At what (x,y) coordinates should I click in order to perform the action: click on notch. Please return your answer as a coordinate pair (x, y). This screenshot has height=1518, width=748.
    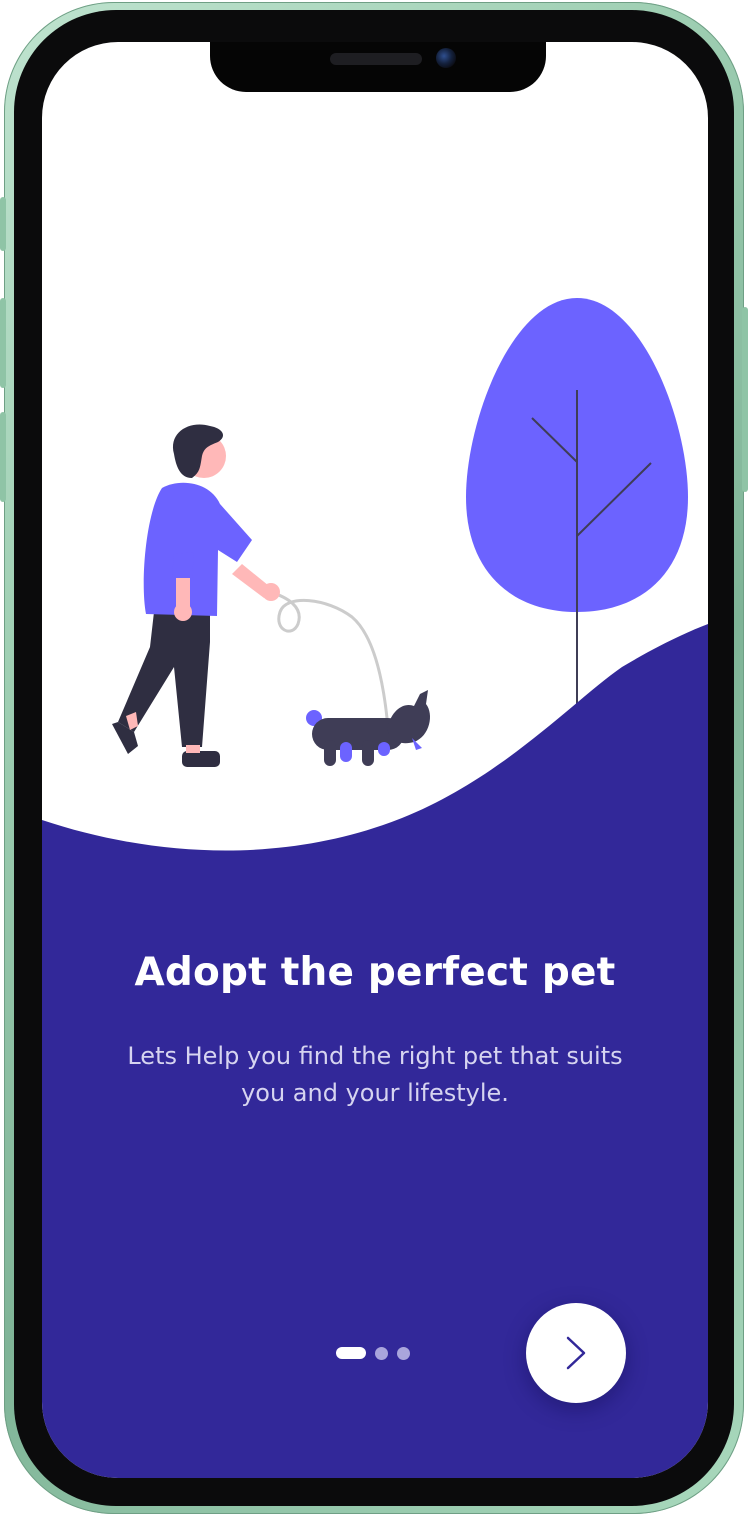
    Looking at the image, I should click on (378, 67).